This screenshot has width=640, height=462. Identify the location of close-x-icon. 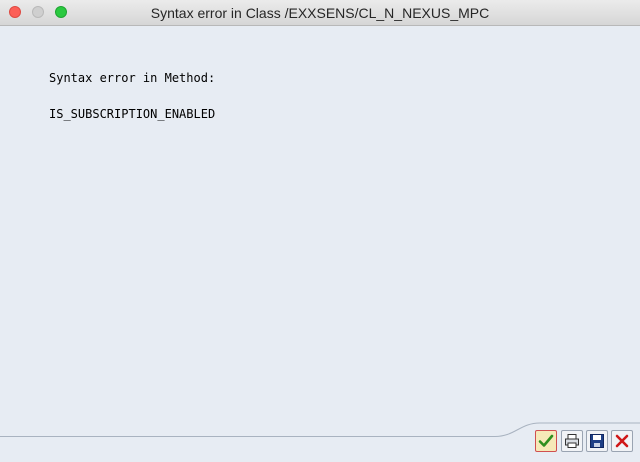
(622, 441).